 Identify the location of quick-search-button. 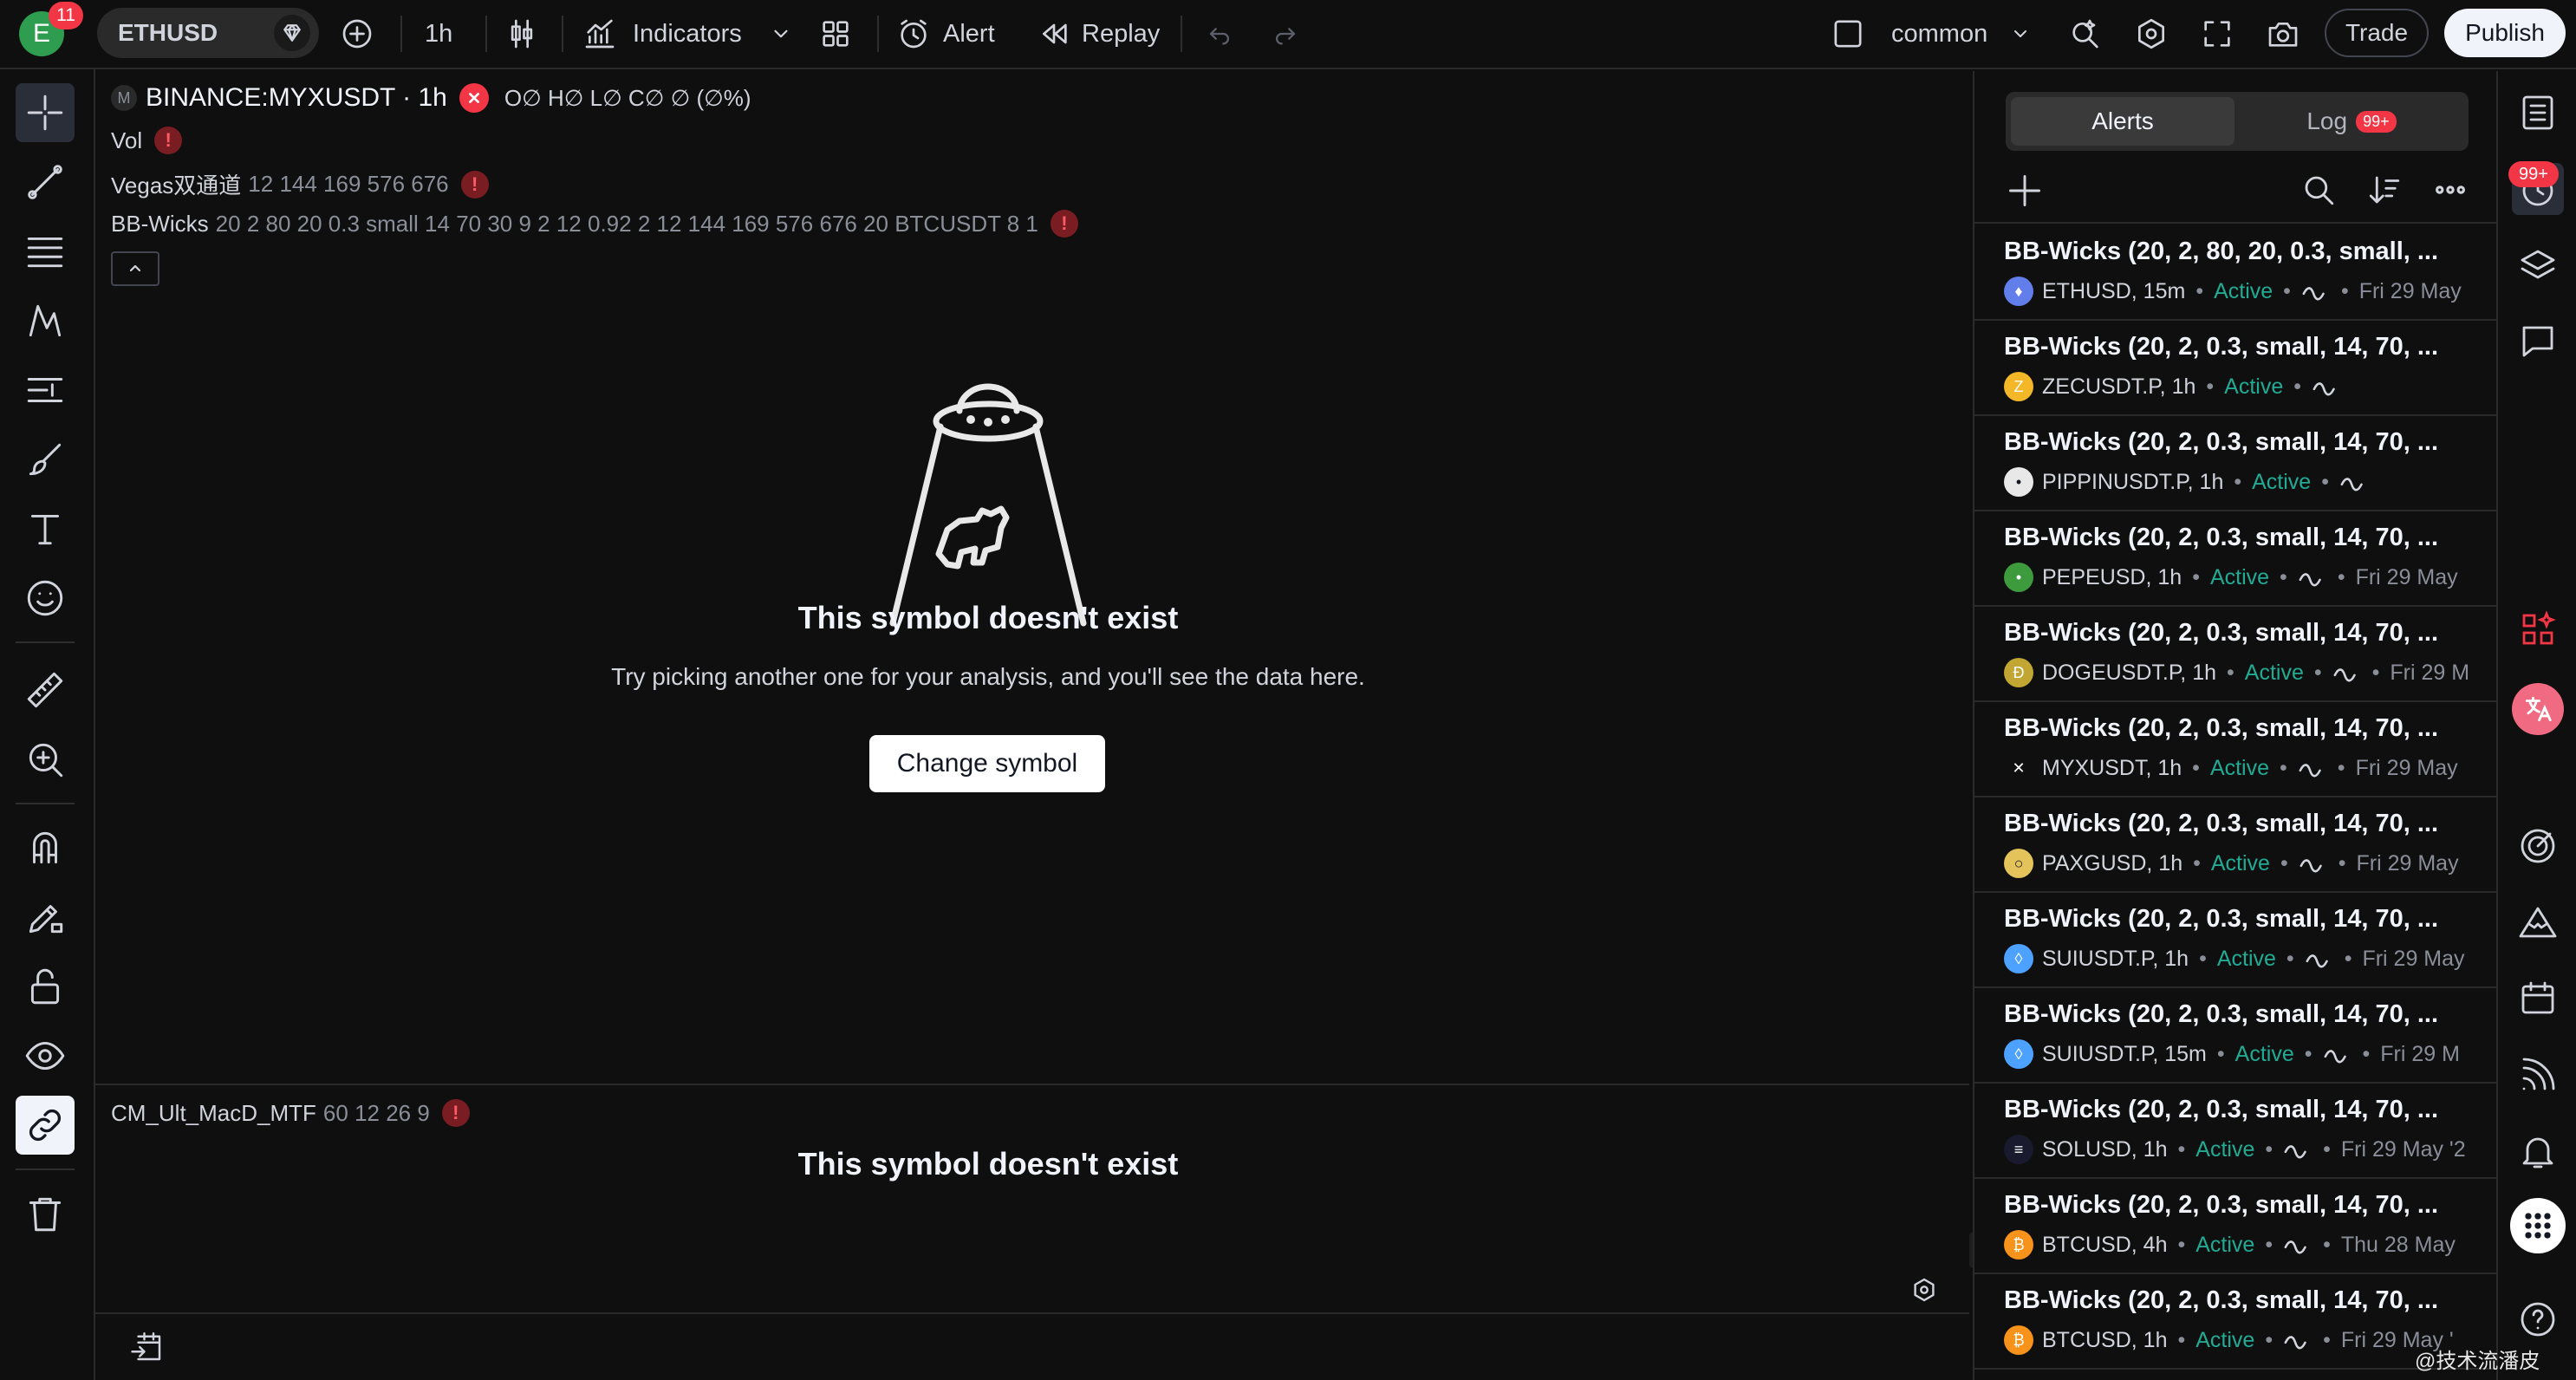
(2085, 34).